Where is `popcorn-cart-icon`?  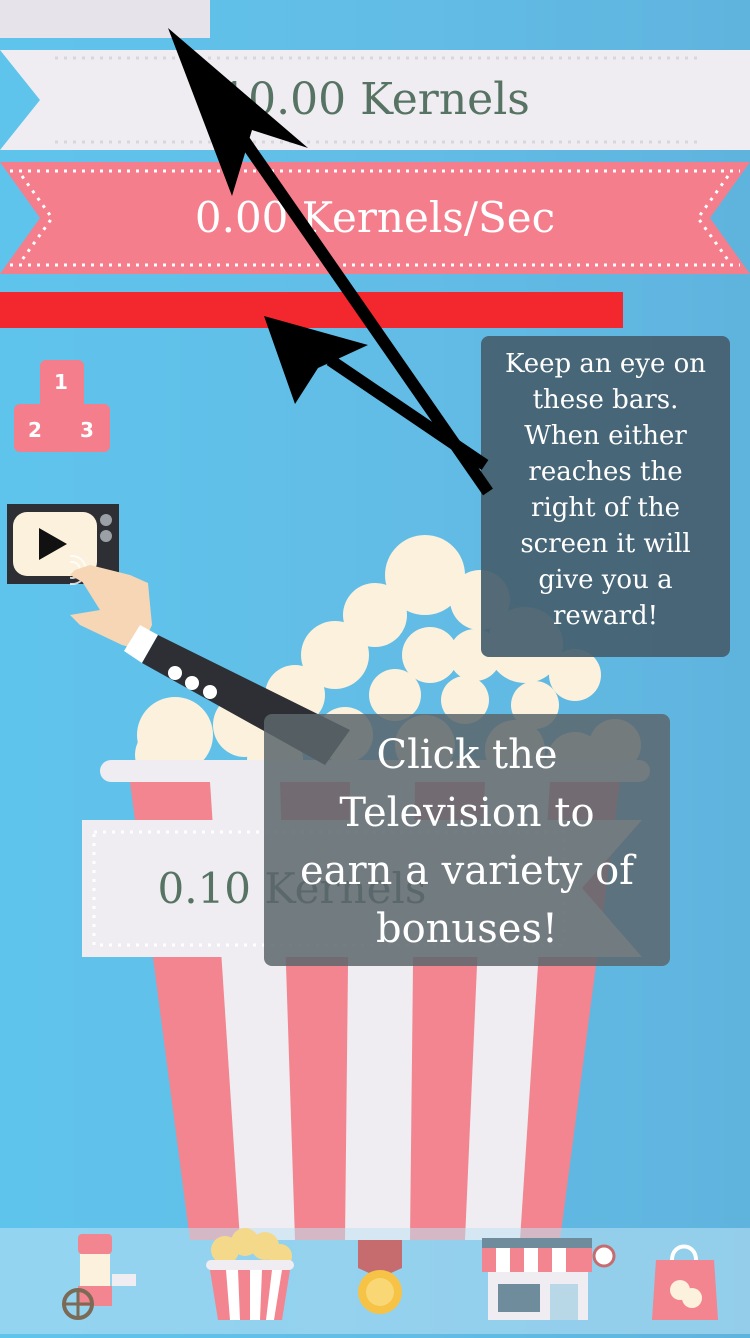 popcorn-cart-icon is located at coordinates (99, 1277).